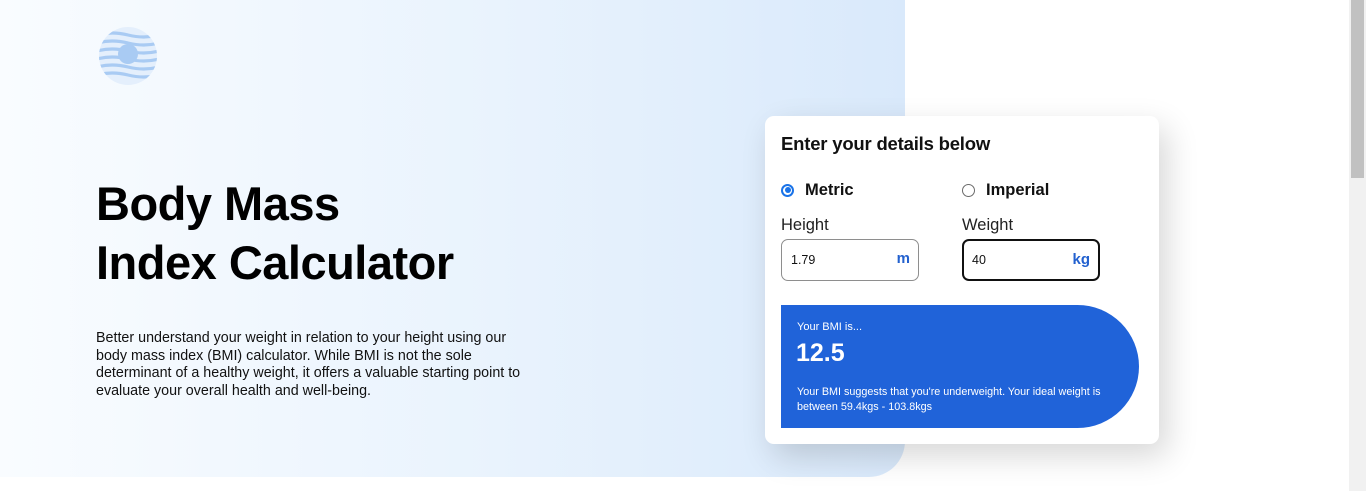 The width and height of the screenshot is (1366, 491). I want to click on imperial-radio-button, so click(968, 190).